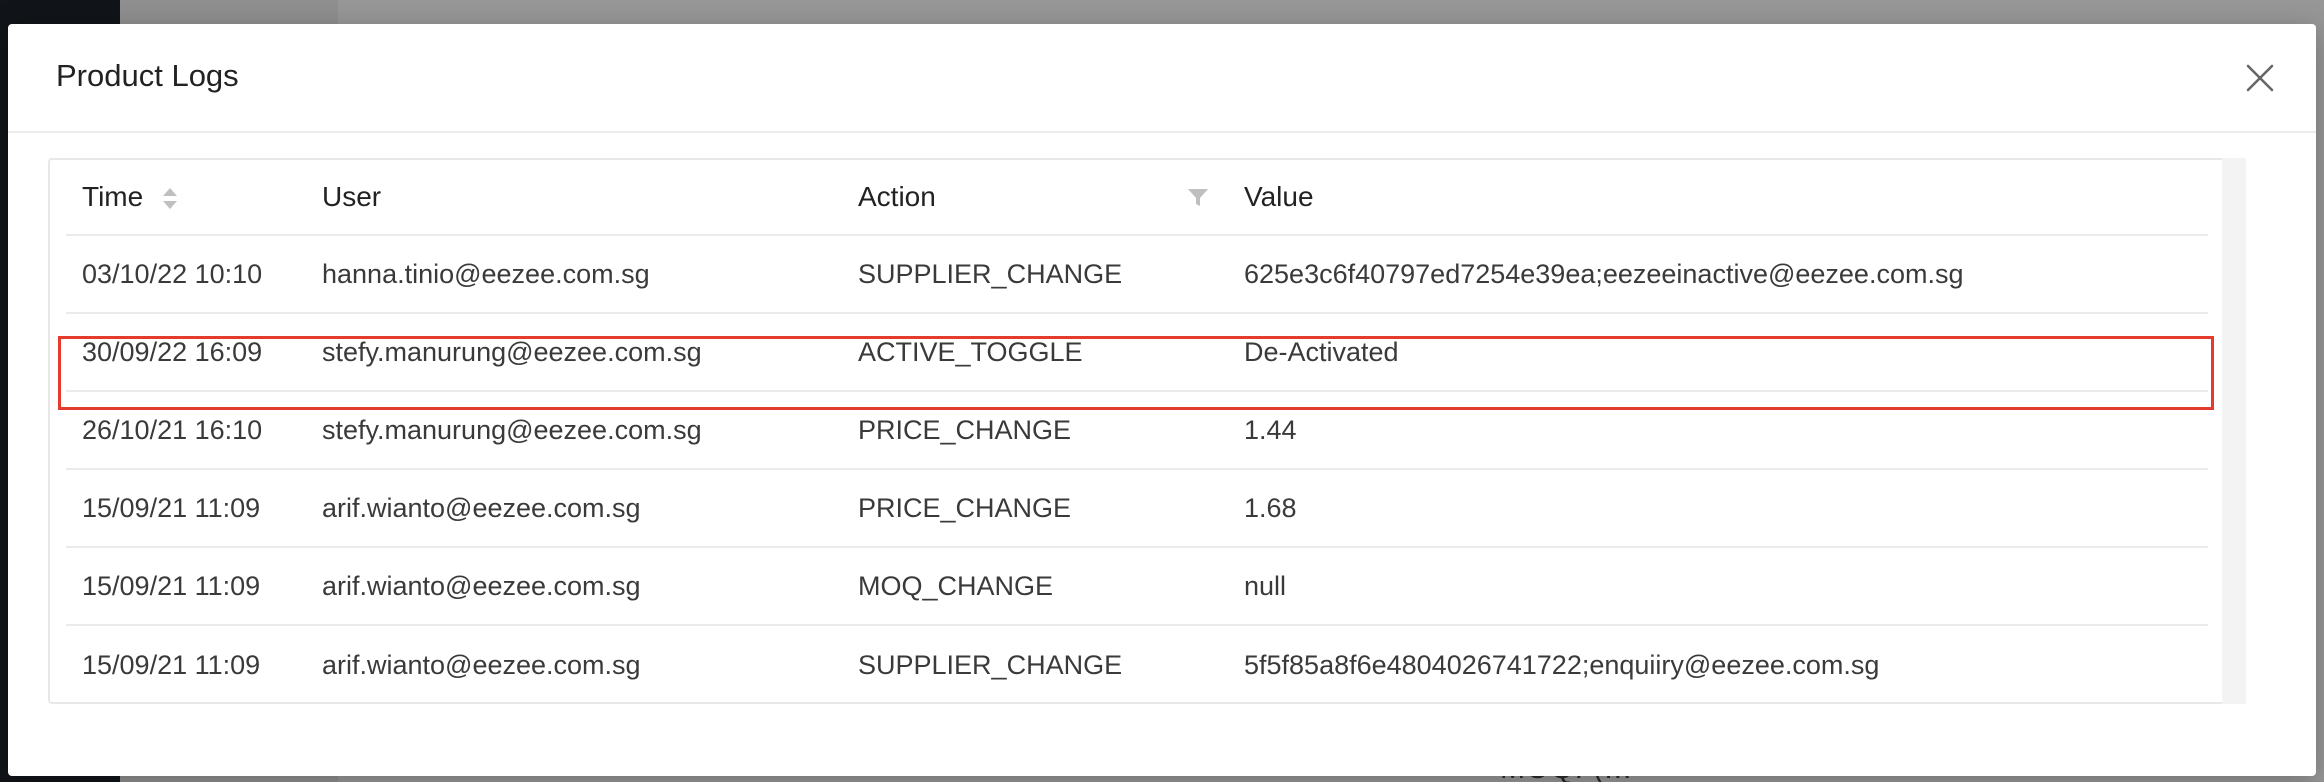  What do you see at coordinates (1137, 198) in the screenshot?
I see `table-header-row: Time User Action Value` at bounding box center [1137, 198].